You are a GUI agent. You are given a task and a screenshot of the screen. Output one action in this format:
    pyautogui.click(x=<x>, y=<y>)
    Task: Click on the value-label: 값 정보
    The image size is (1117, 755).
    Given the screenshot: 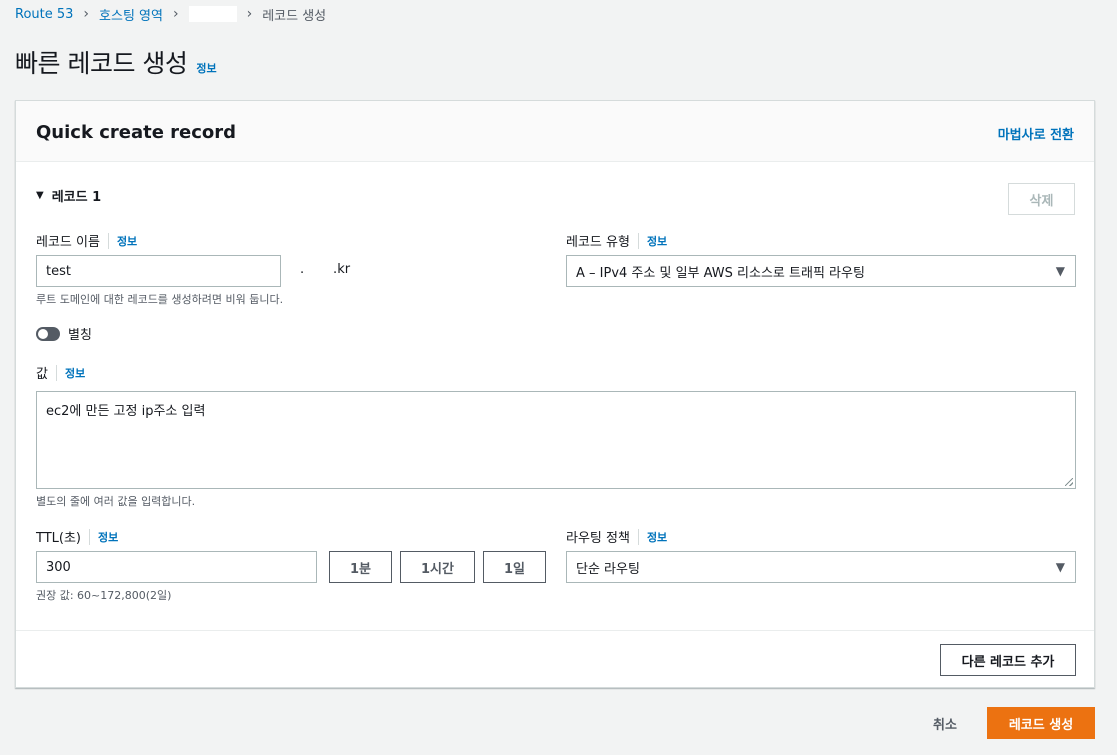 What is the action you would take?
    pyautogui.click(x=60, y=372)
    